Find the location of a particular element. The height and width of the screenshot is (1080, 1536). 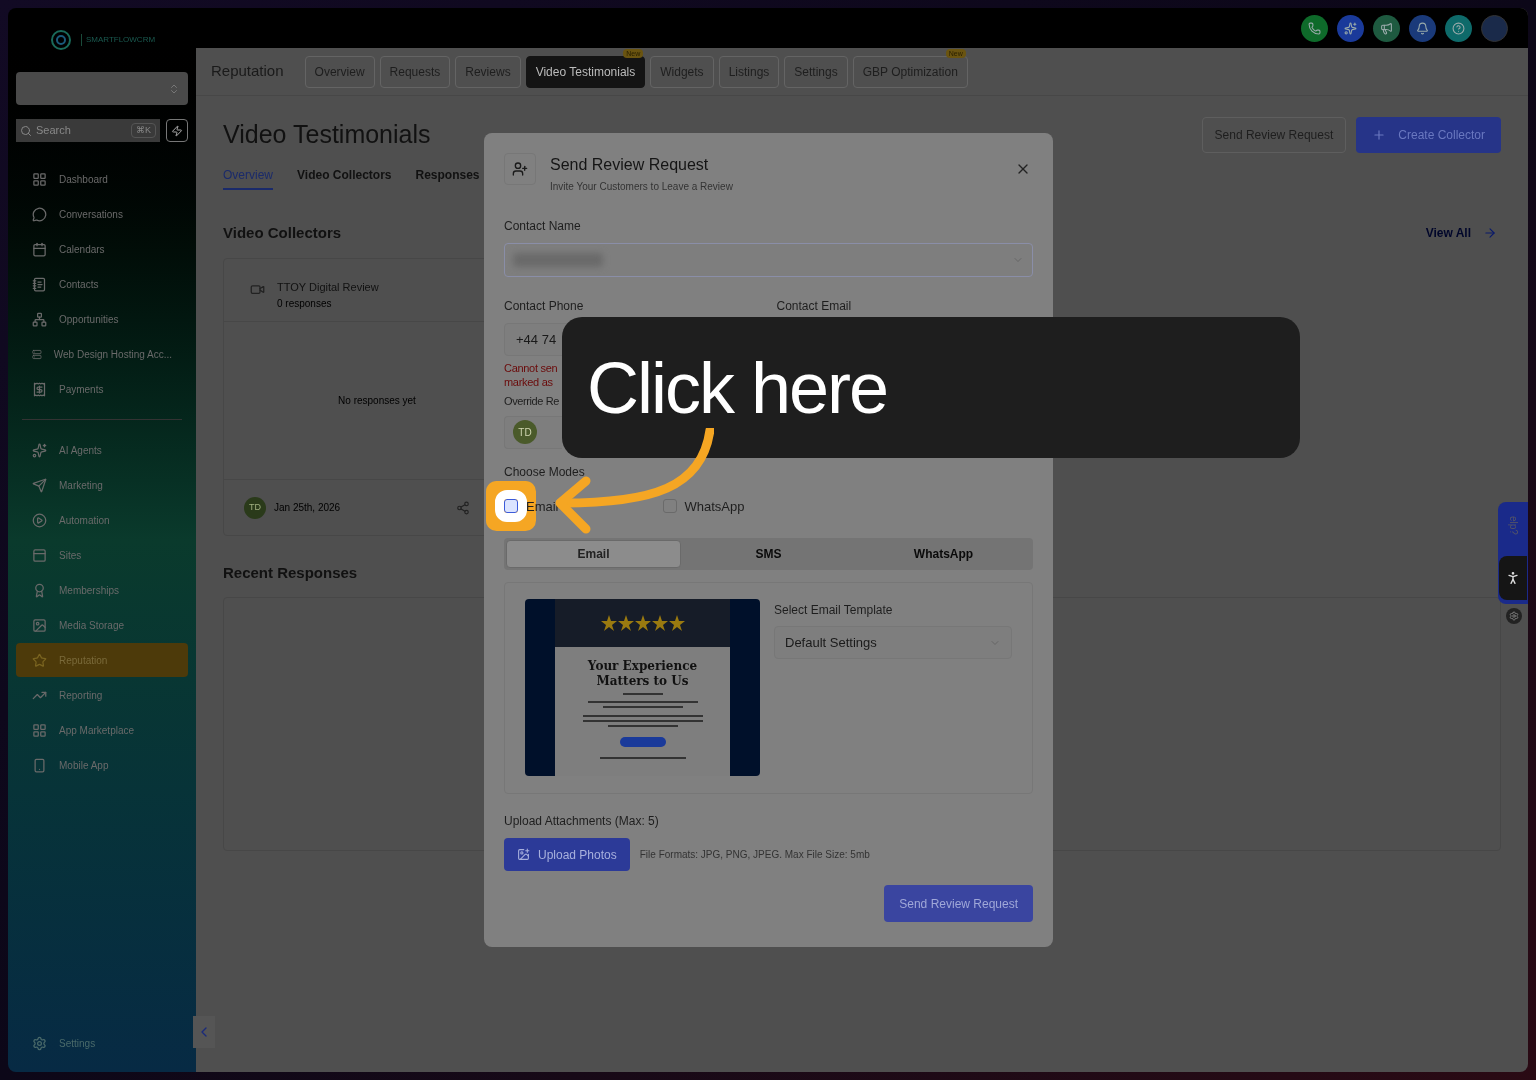

mode-tab: Email is located at coordinates (593, 554).